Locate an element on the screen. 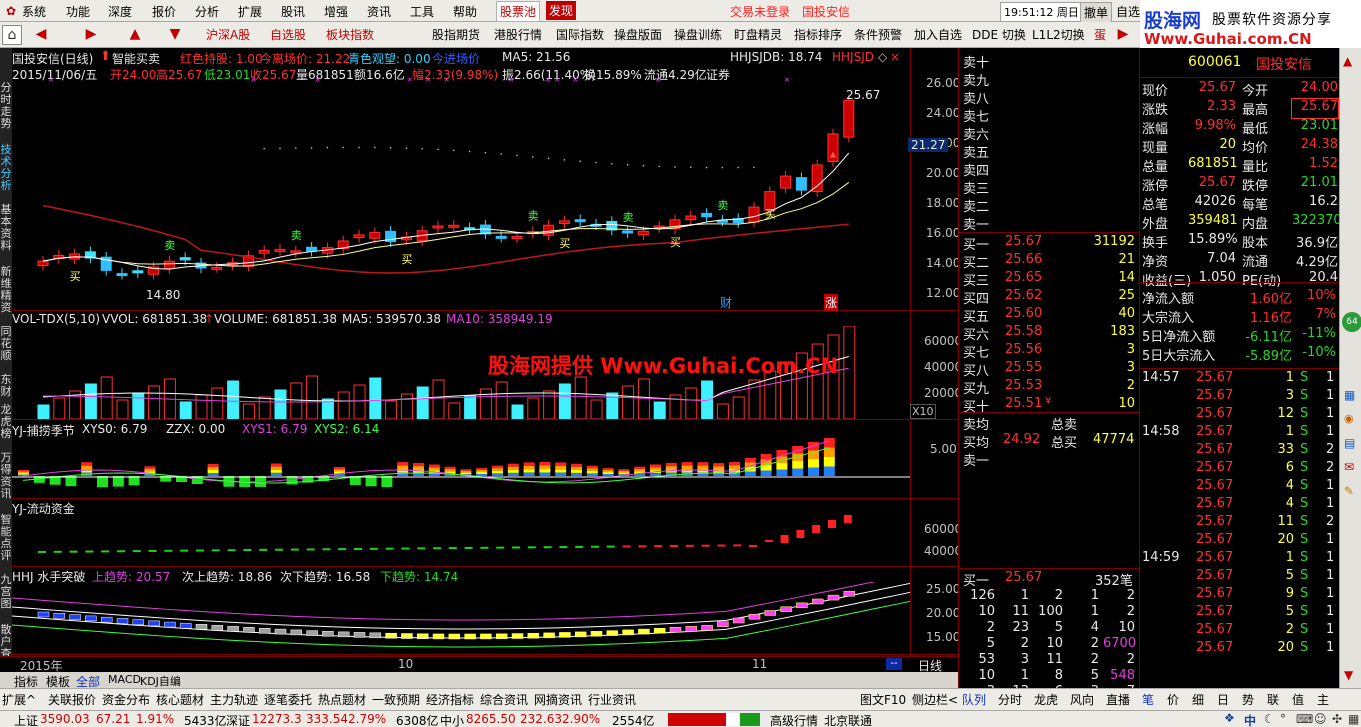 This screenshot has height=727, width=1361. book-tab: 队列 is located at coordinates (974, 699).